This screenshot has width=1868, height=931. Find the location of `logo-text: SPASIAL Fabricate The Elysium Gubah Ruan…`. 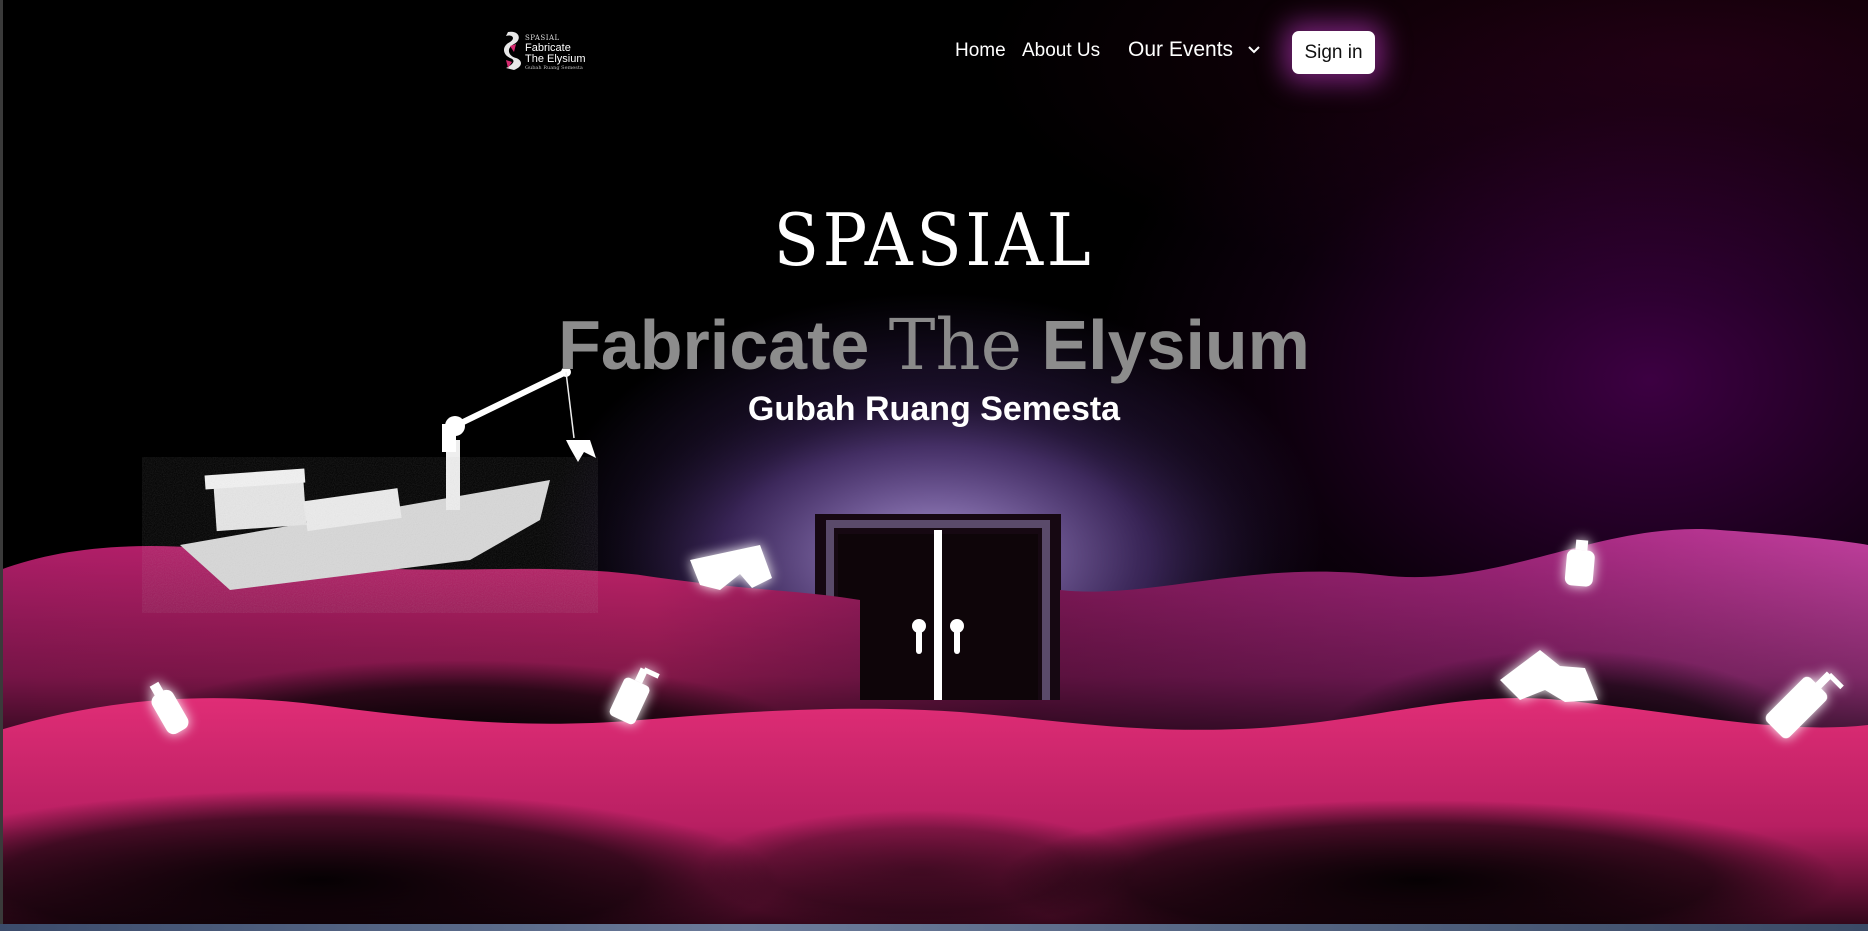

logo-text: SPASIAL Fabricate The Elysium Gubah Ruan… is located at coordinates (555, 53).